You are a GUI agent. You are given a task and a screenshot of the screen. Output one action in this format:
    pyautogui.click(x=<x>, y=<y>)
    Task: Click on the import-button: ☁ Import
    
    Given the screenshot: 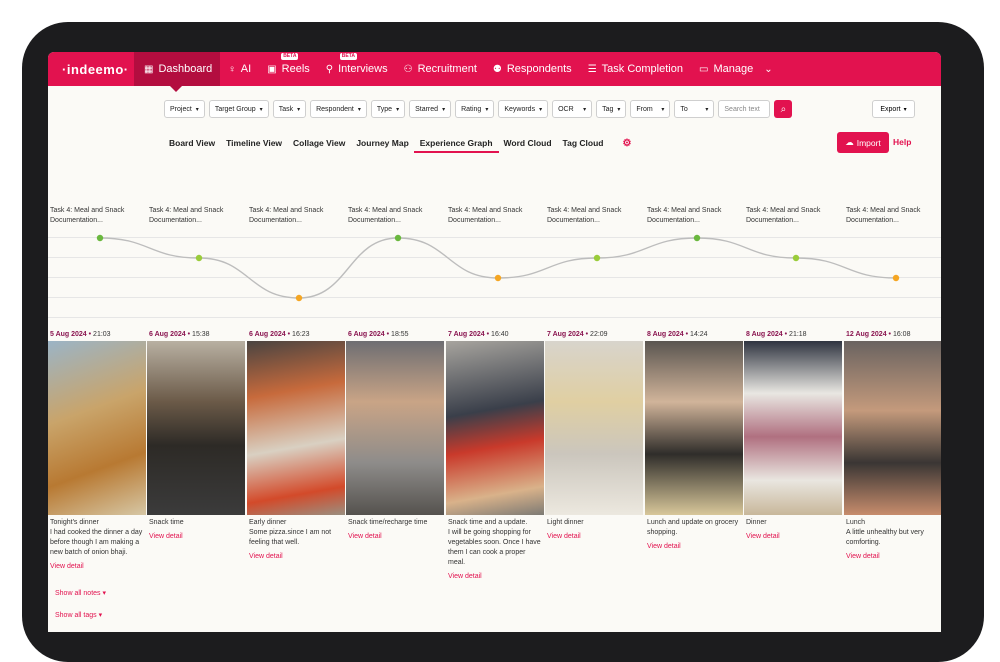 What is the action you would take?
    pyautogui.click(x=863, y=142)
    